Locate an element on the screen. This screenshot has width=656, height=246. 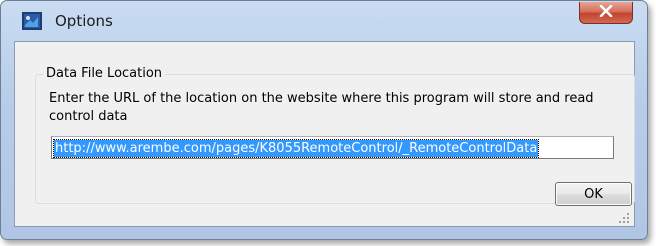
close-icon is located at coordinates (606, 13).